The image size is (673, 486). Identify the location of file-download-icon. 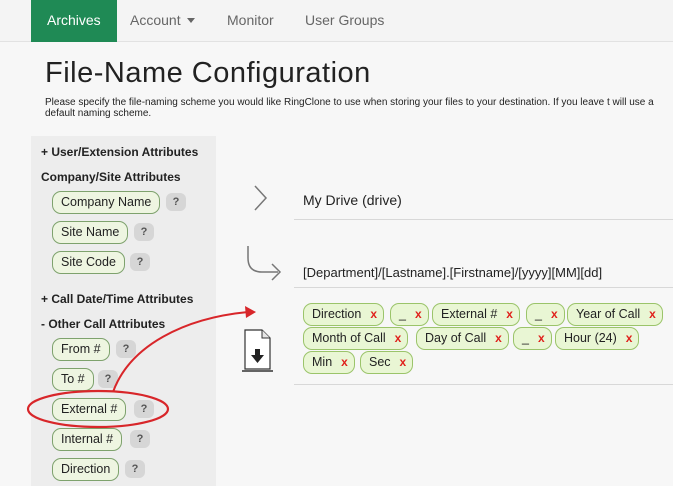
(257, 350).